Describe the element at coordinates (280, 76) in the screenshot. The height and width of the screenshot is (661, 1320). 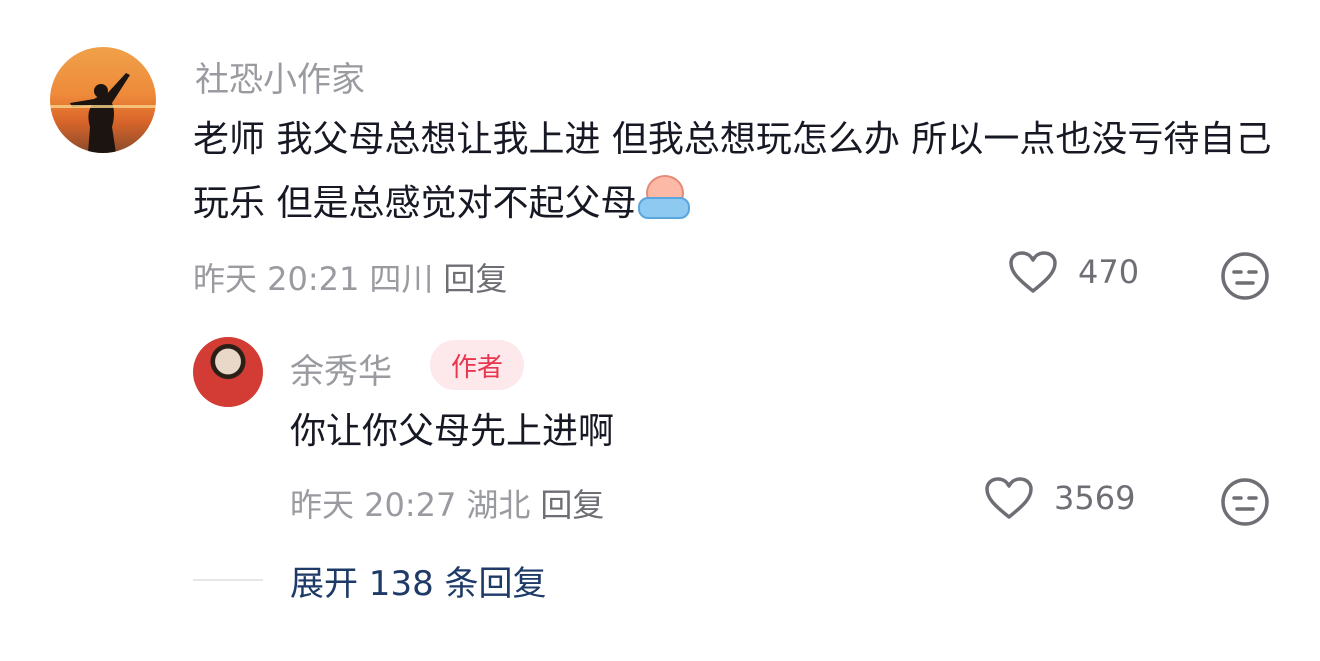
I see `comment-username: 社恐小作家` at that location.